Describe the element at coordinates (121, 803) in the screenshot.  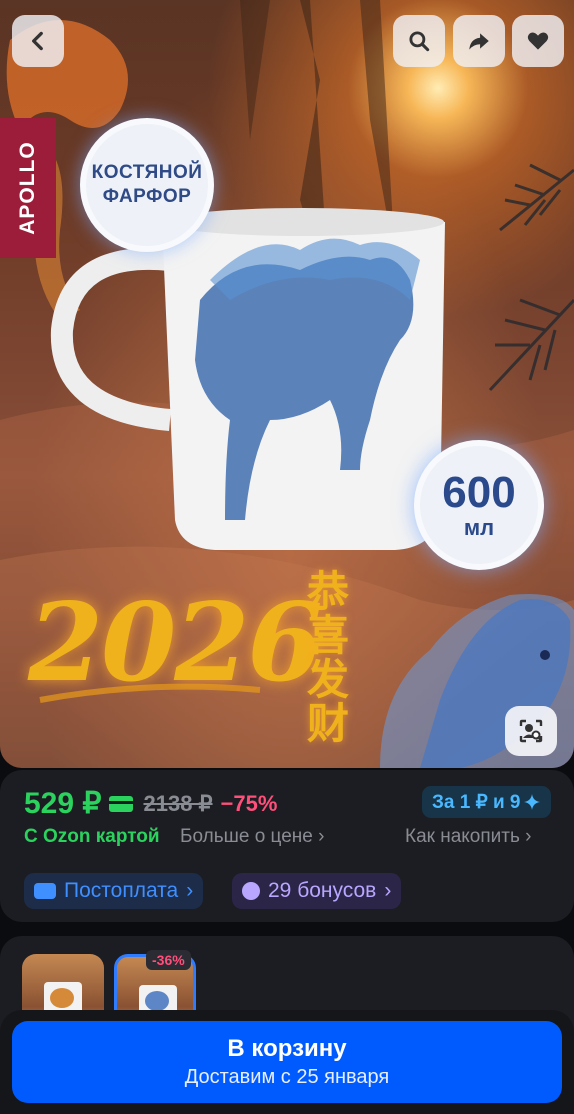
I see `card-icon` at that location.